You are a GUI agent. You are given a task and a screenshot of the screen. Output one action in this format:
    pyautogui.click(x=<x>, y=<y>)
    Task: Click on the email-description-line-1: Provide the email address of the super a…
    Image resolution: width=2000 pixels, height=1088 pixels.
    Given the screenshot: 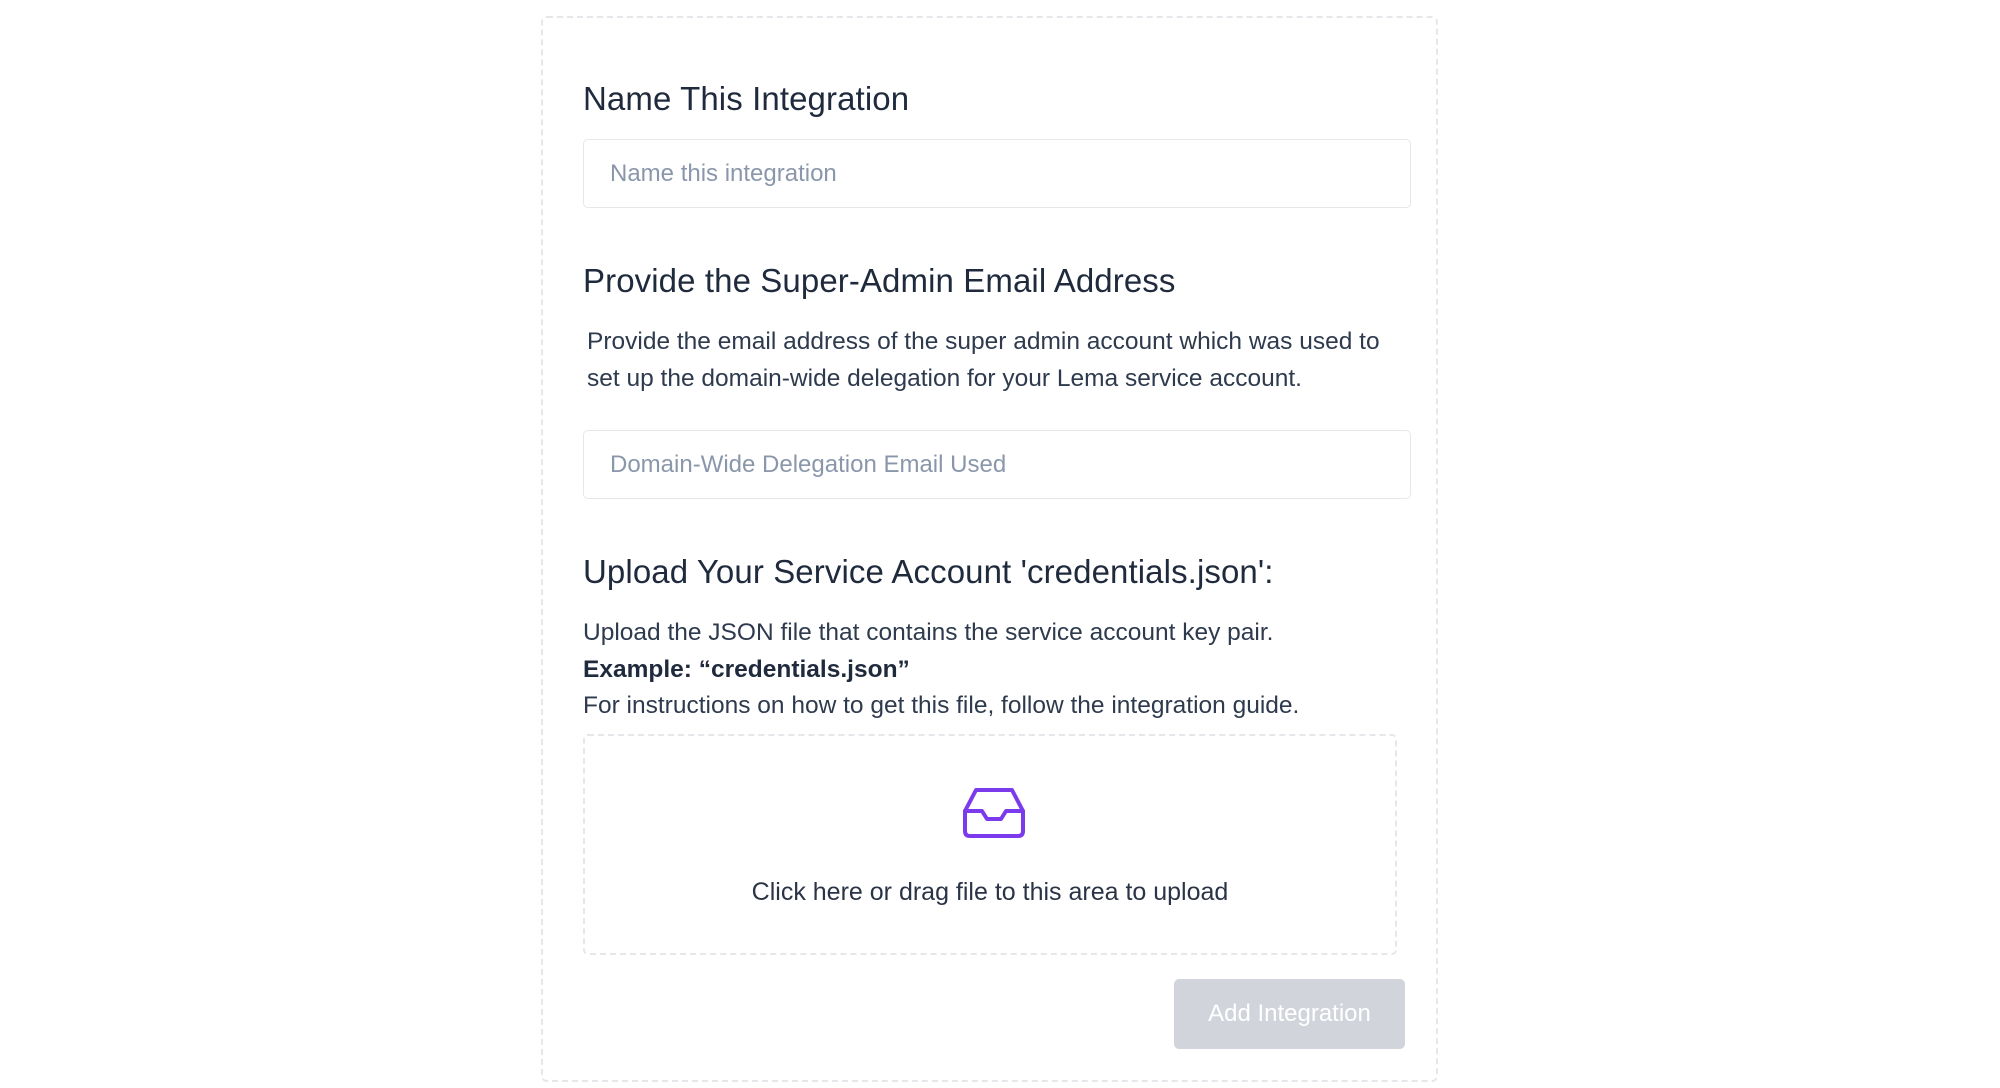 What is the action you would take?
    pyautogui.click(x=983, y=341)
    